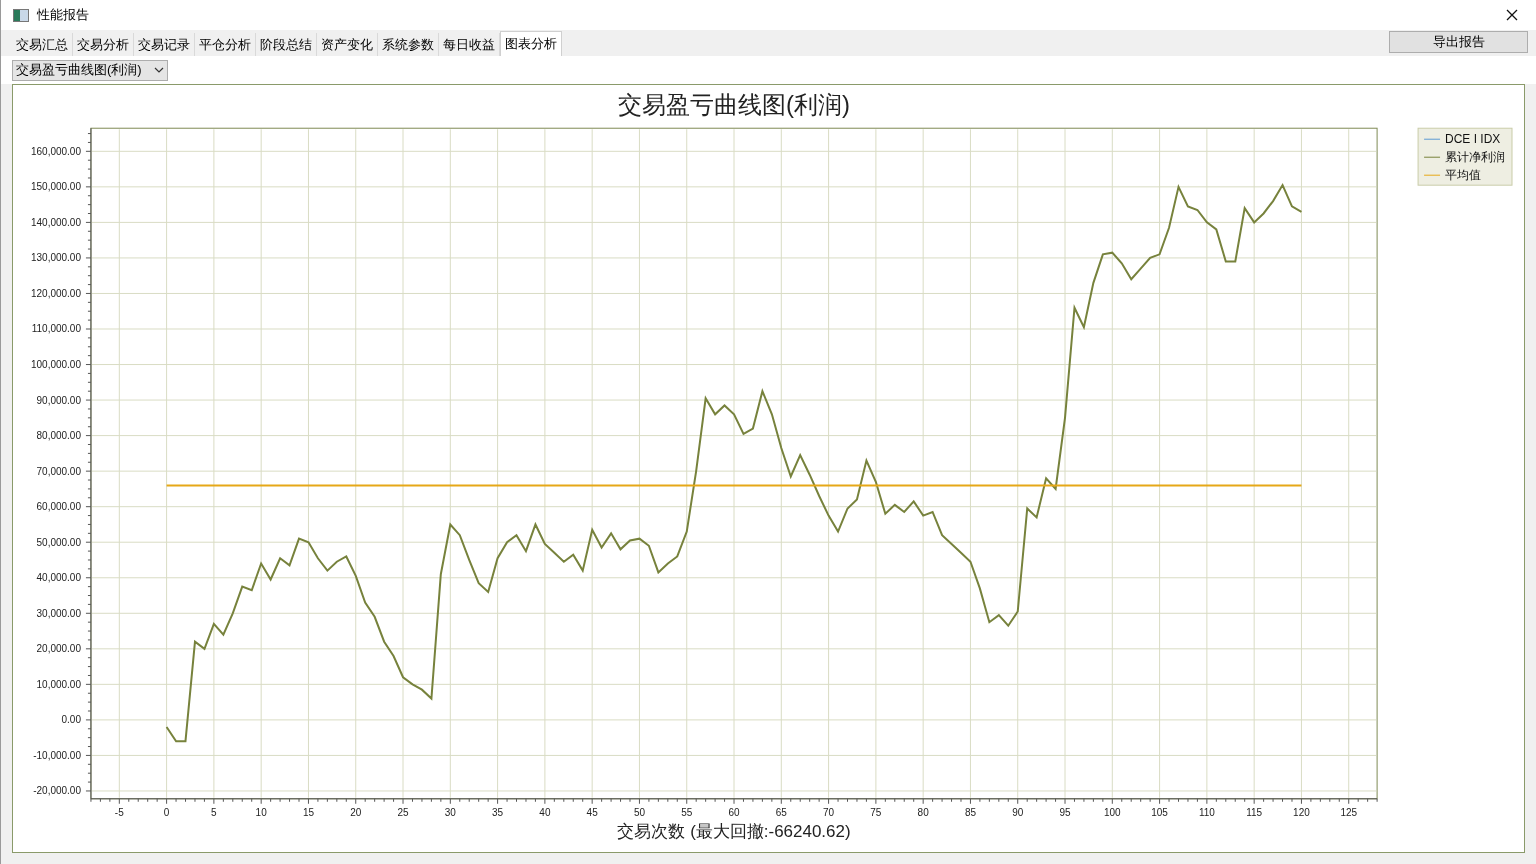 This screenshot has width=1536, height=864. I want to click on y-tick-label: 120,000.00, so click(55, 293).